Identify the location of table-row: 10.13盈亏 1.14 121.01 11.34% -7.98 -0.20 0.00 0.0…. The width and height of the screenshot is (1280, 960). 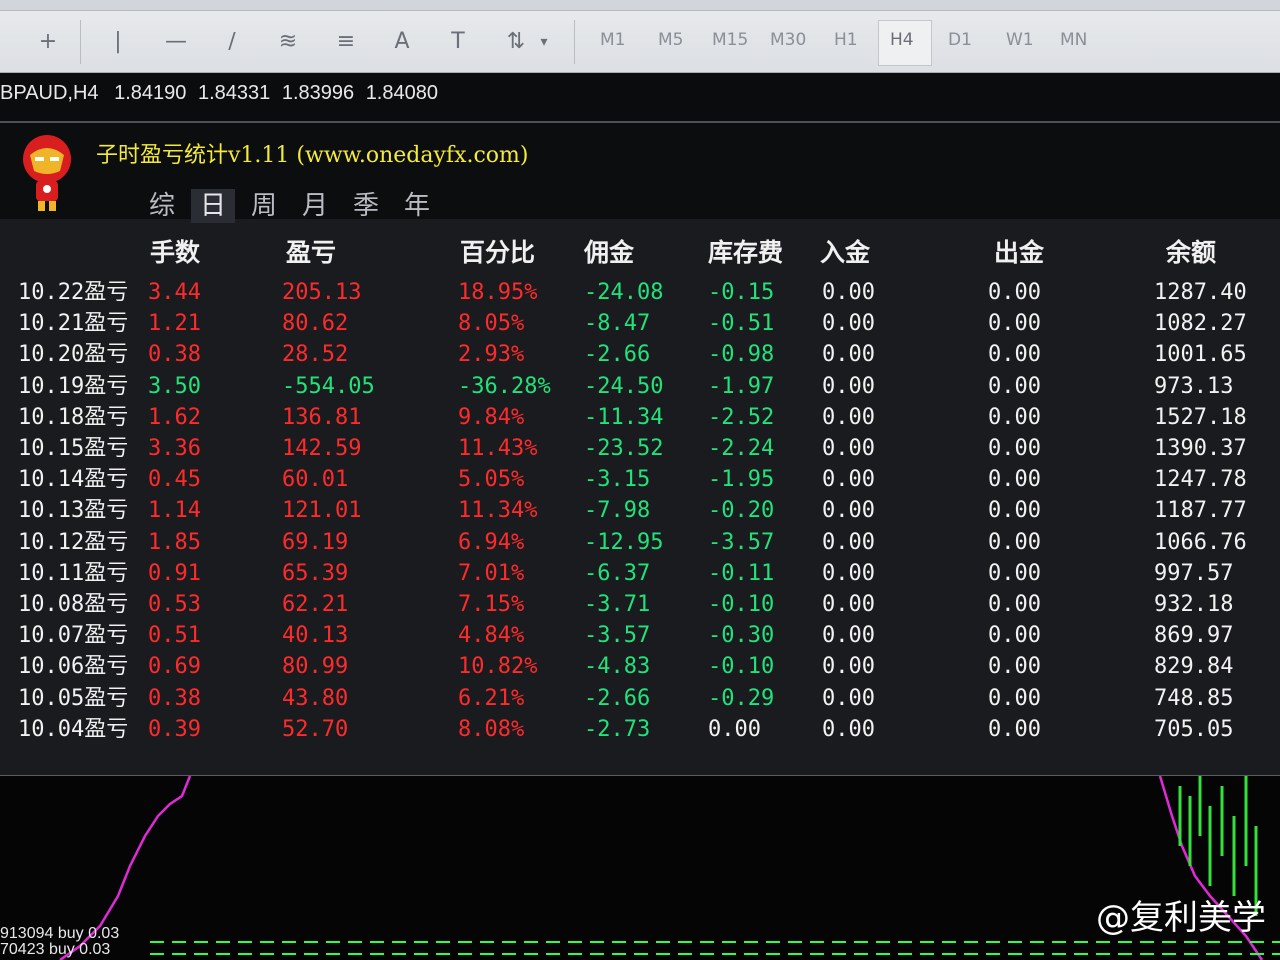
(640, 510).